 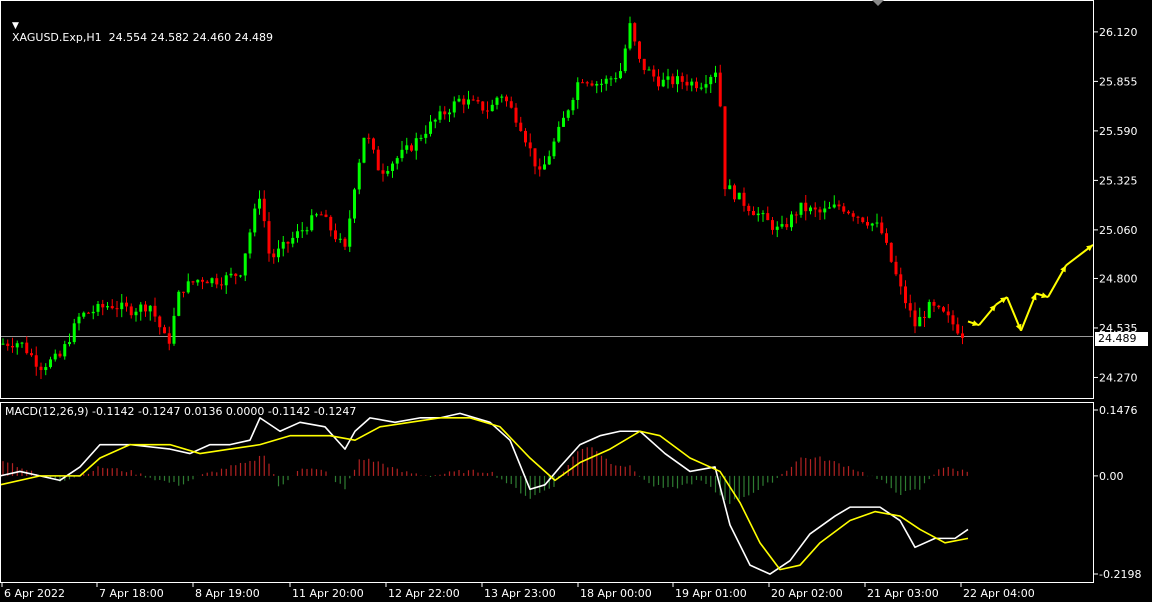 What do you see at coordinates (15, 26) in the screenshot?
I see `triangle-down-icon: ▼` at bounding box center [15, 26].